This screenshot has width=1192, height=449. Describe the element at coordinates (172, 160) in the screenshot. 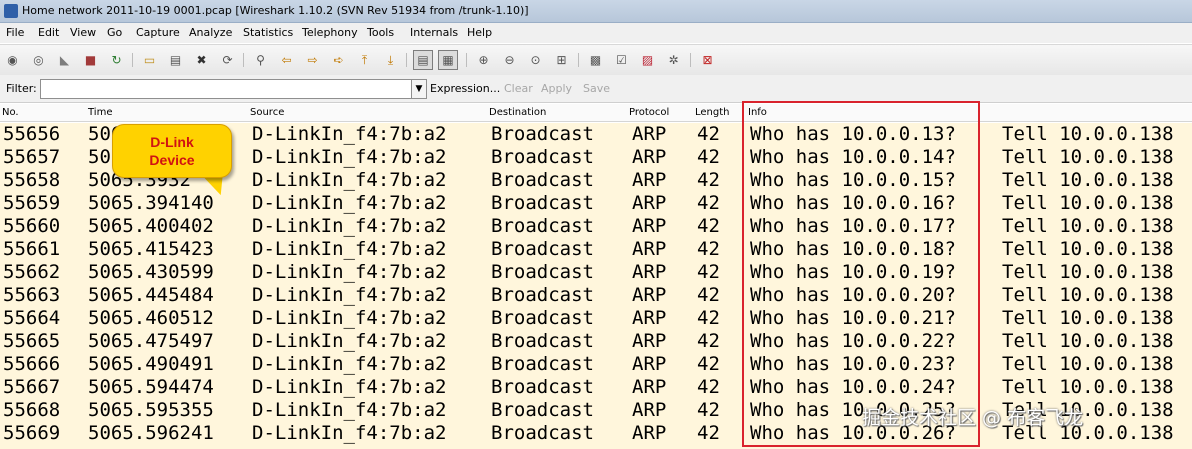

I see `callout-line-2: Device` at that location.